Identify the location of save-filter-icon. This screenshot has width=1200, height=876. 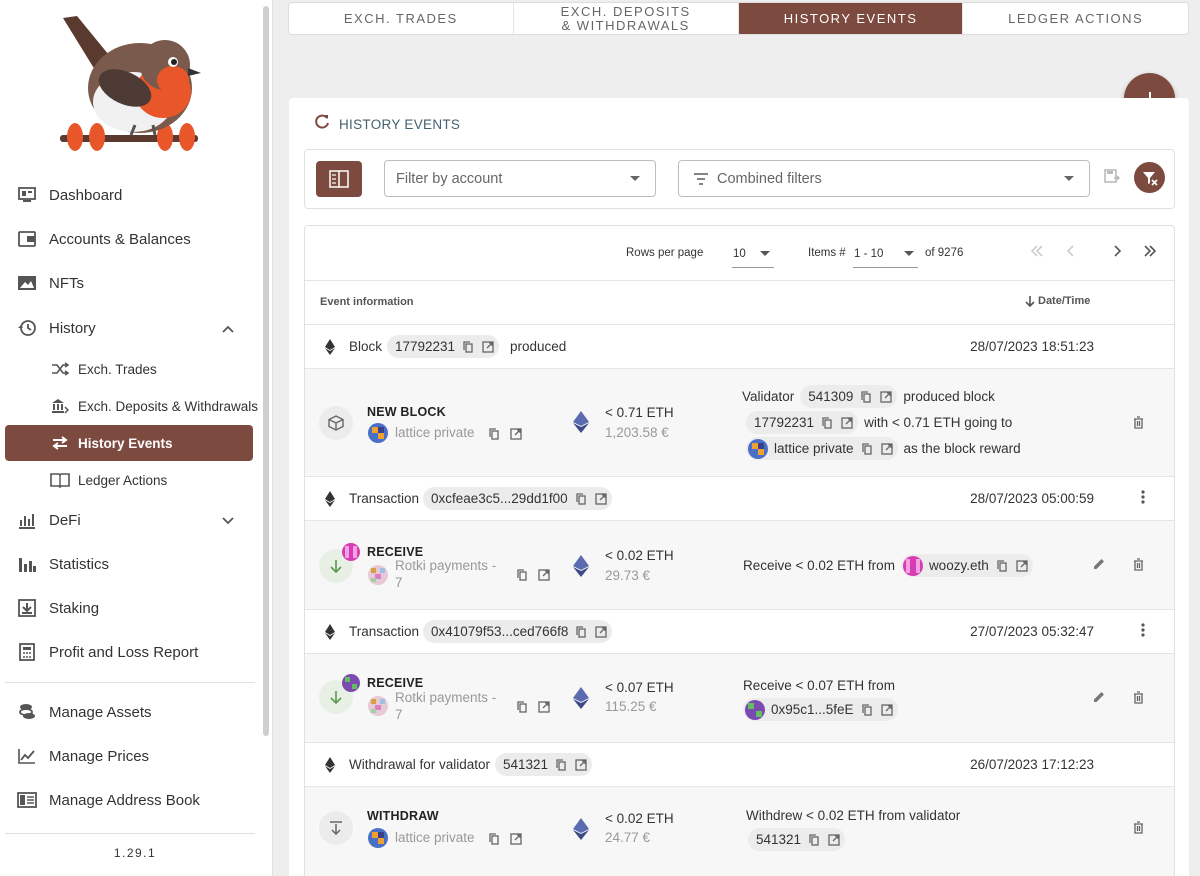
(1112, 177).